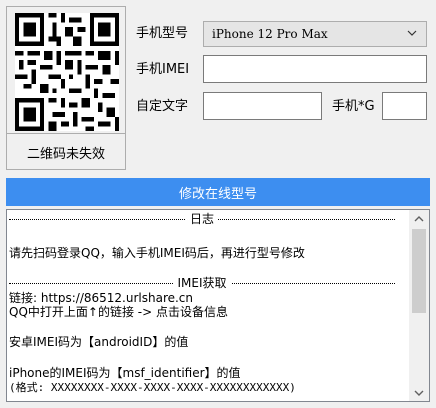 The image size is (436, 408). Describe the element at coordinates (118, 312) in the screenshot. I see `log-line: QQ中打开上面↑的链接 -> 点击设备信息` at that location.